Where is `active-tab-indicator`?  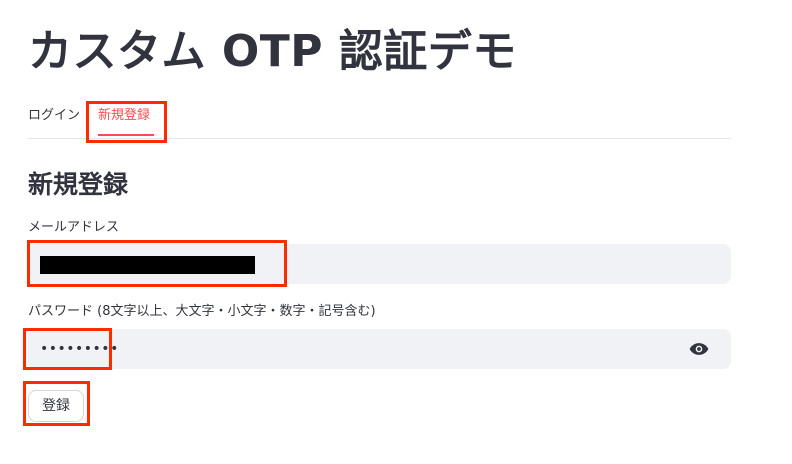
active-tab-indicator is located at coordinates (126, 135).